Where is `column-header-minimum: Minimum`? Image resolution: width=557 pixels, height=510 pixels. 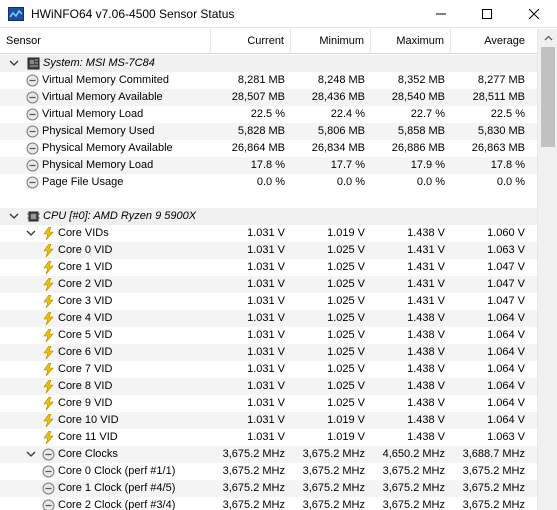
column-header-minimum: Minimum is located at coordinates (331, 41).